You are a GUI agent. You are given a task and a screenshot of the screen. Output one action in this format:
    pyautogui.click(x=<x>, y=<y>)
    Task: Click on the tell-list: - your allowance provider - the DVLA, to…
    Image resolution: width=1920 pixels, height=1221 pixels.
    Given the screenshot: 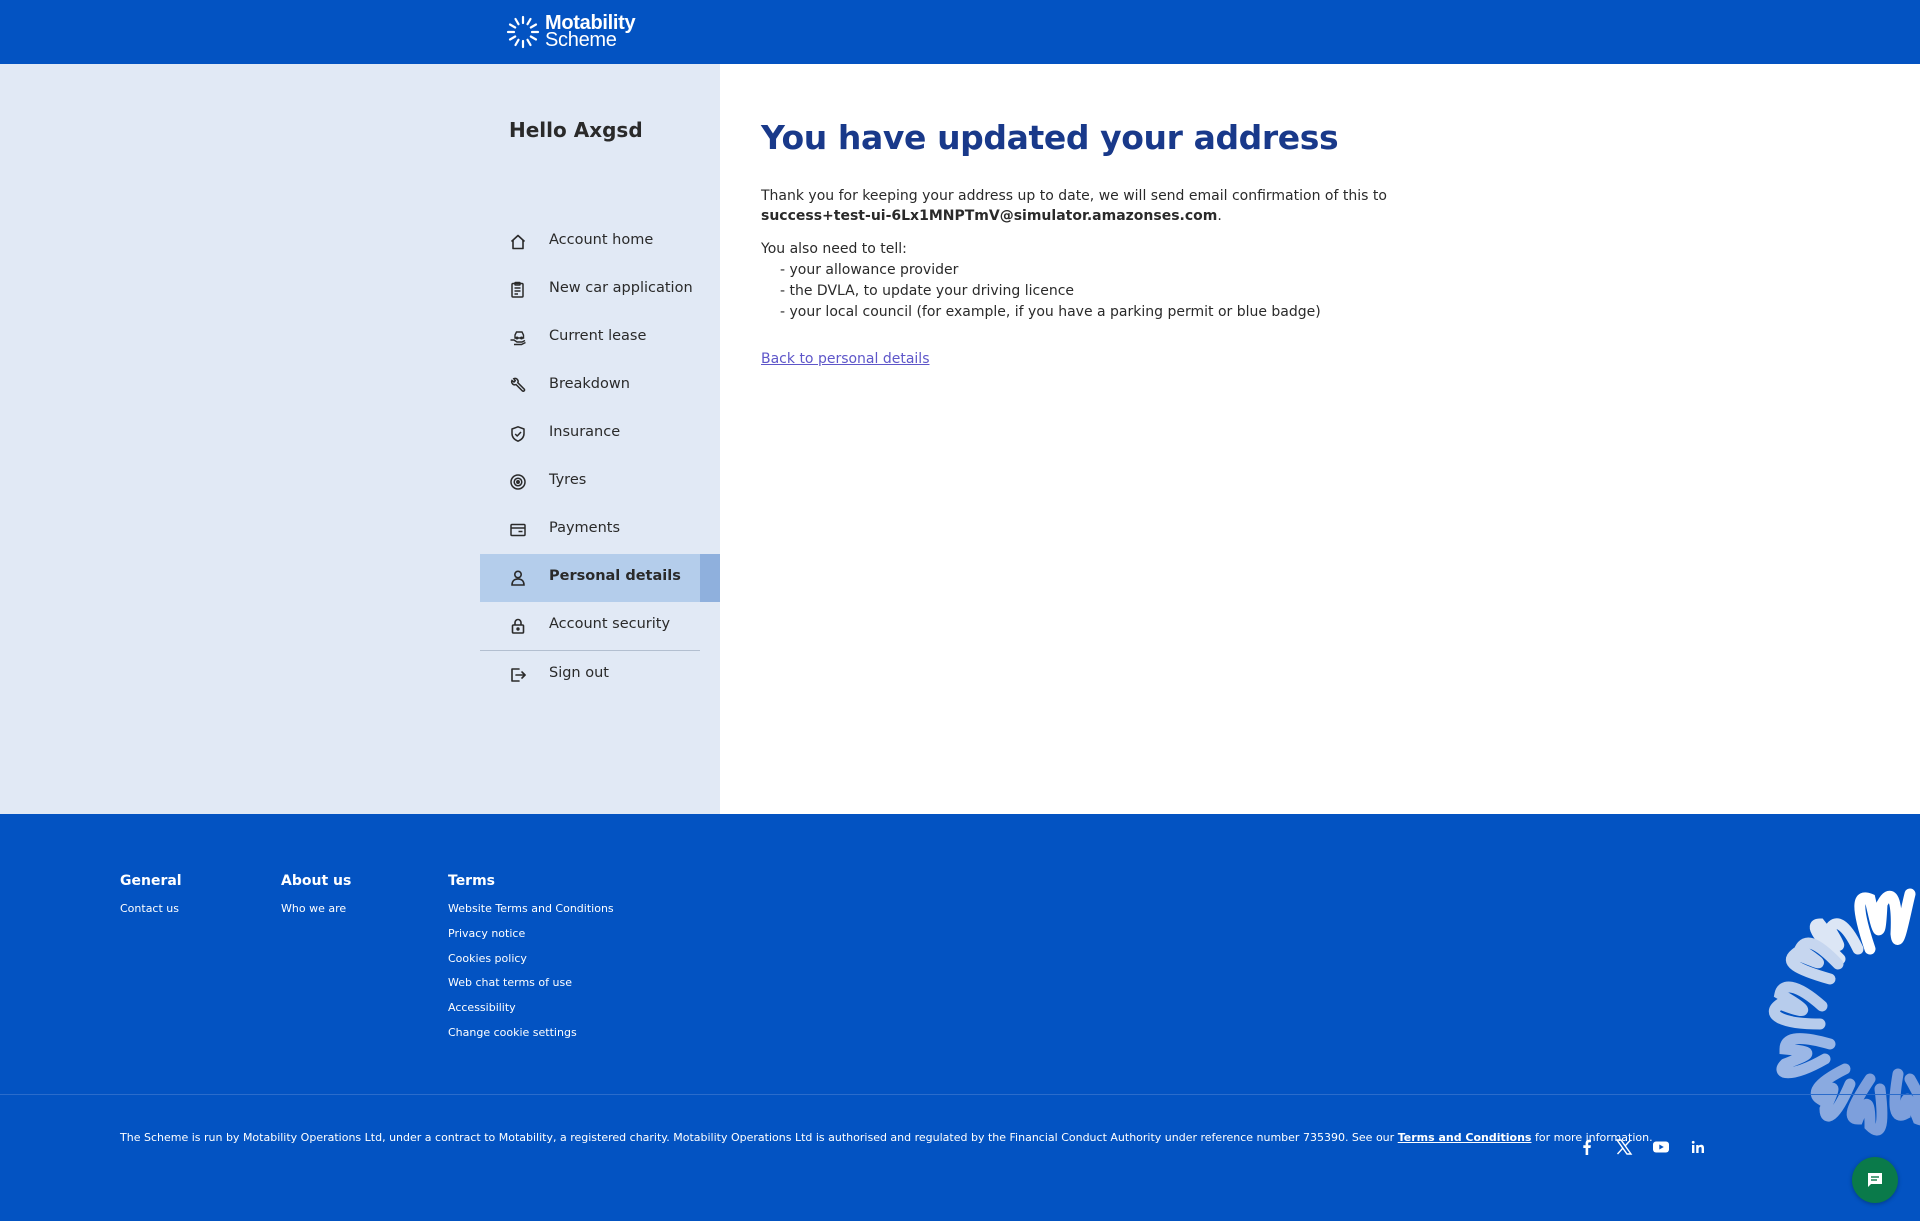 What is the action you would take?
    pyautogui.click(x=1050, y=291)
    